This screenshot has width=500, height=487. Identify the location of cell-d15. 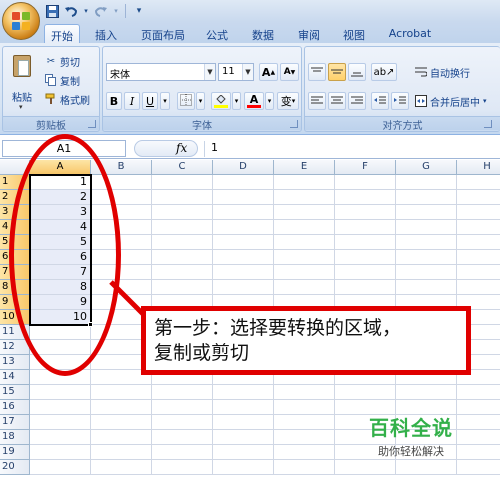
(243, 392).